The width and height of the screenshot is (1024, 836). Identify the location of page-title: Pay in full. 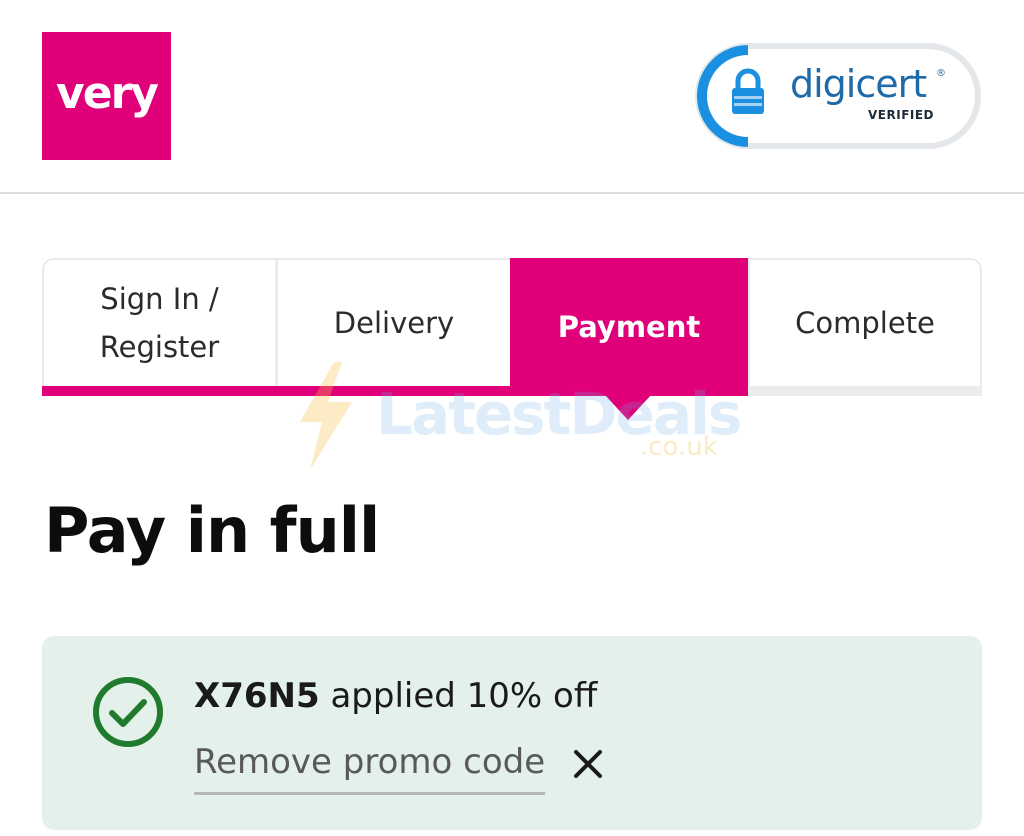
(212, 530).